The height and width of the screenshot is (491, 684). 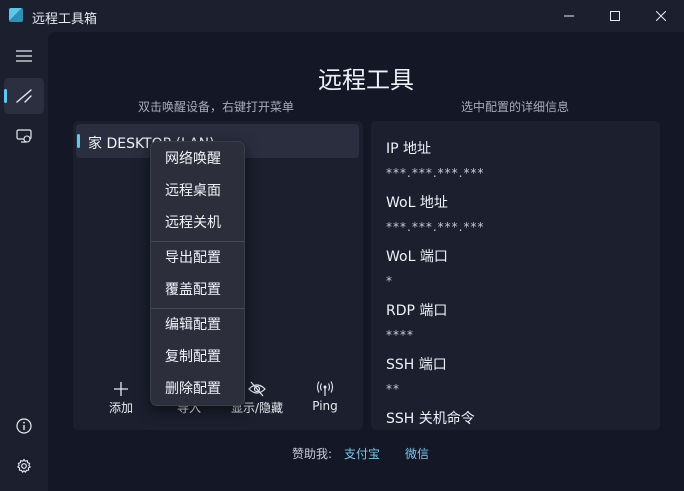 I want to click on sidebar-item-remote-tools, so click(x=24, y=96).